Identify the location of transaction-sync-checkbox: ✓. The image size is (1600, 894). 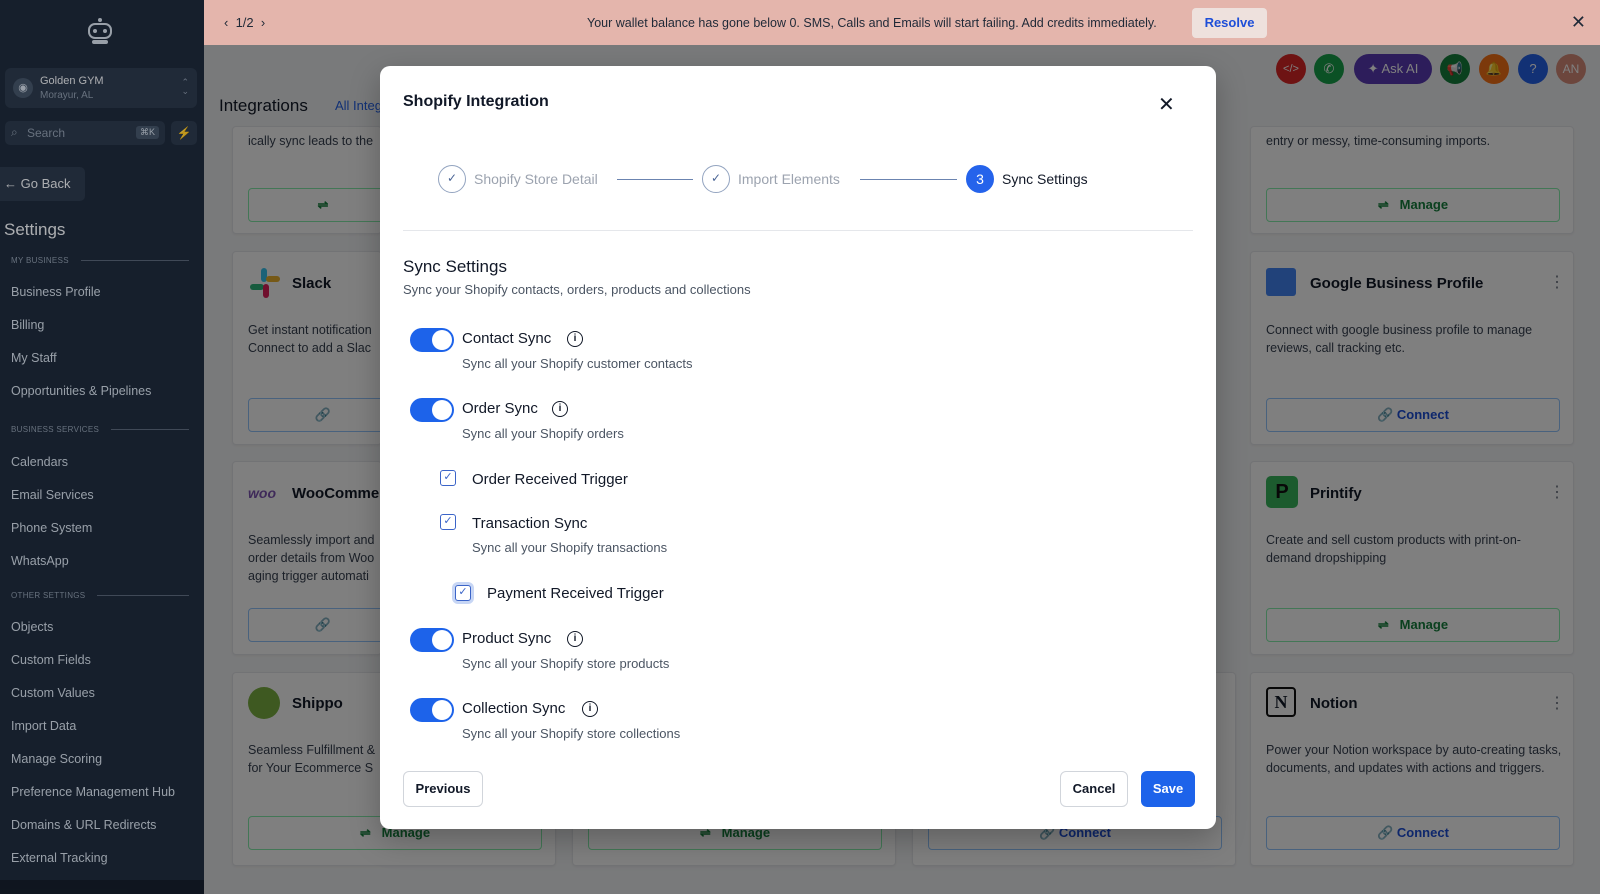
(448, 522).